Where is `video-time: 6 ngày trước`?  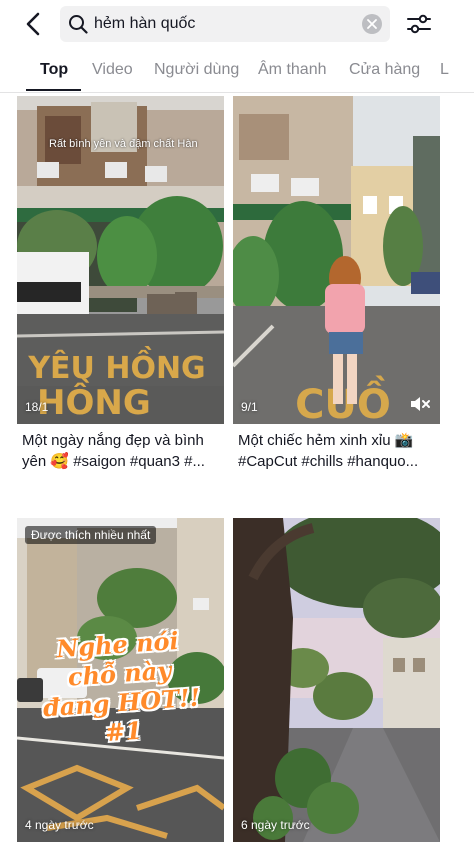
video-time: 6 ngày trước is located at coordinates (275, 825).